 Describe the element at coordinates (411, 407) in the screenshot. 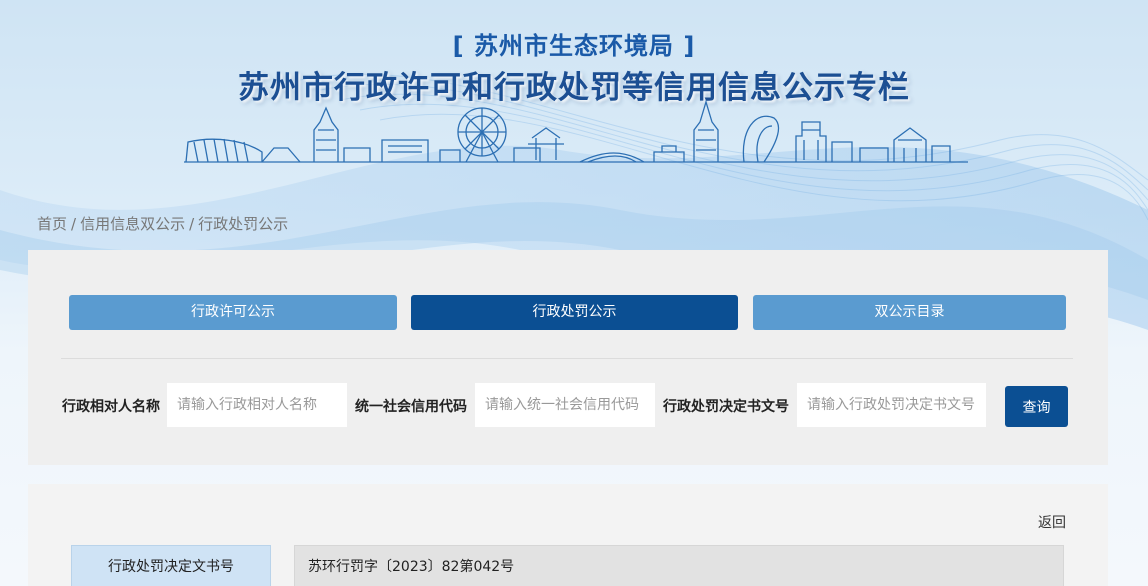

I see `credit-code-label: 统一社会信用代码` at that location.